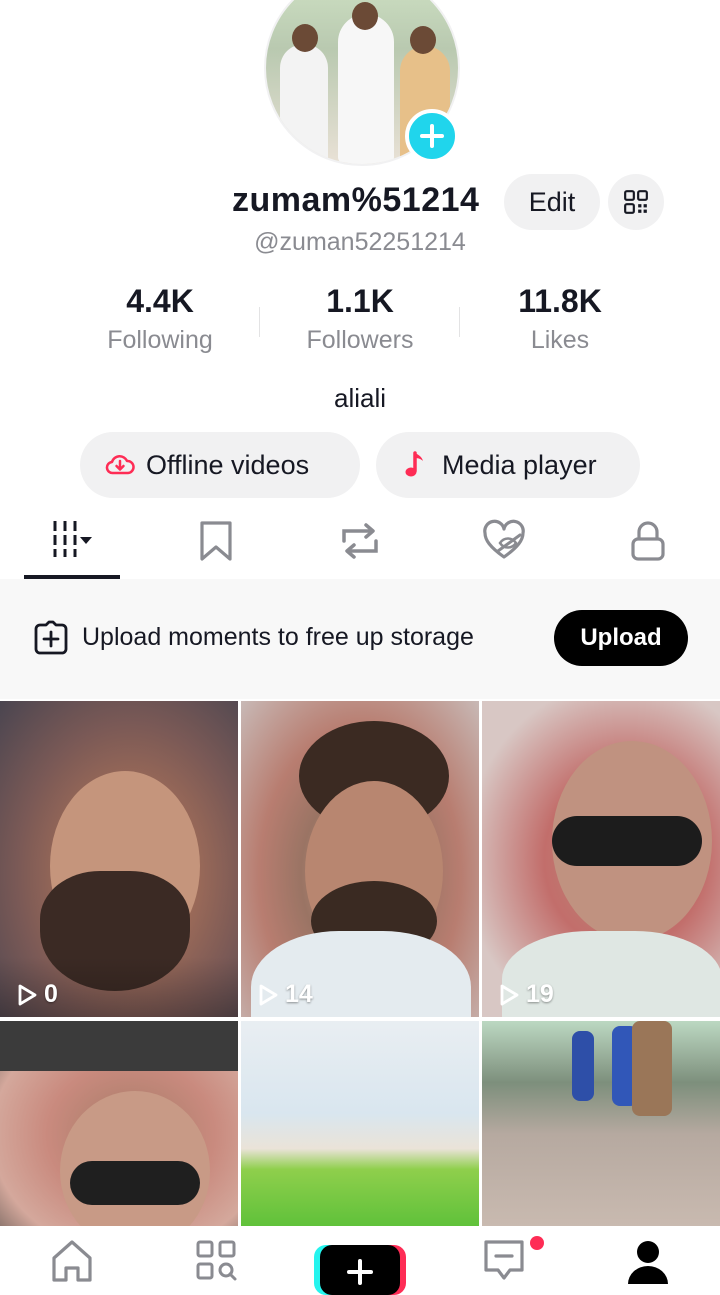 This screenshot has height=1295, width=720. I want to click on view-count: 14, so click(284, 994).